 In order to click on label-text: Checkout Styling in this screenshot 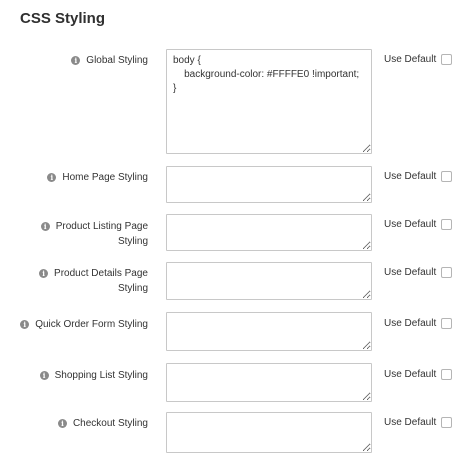, I will do `click(110, 423)`.